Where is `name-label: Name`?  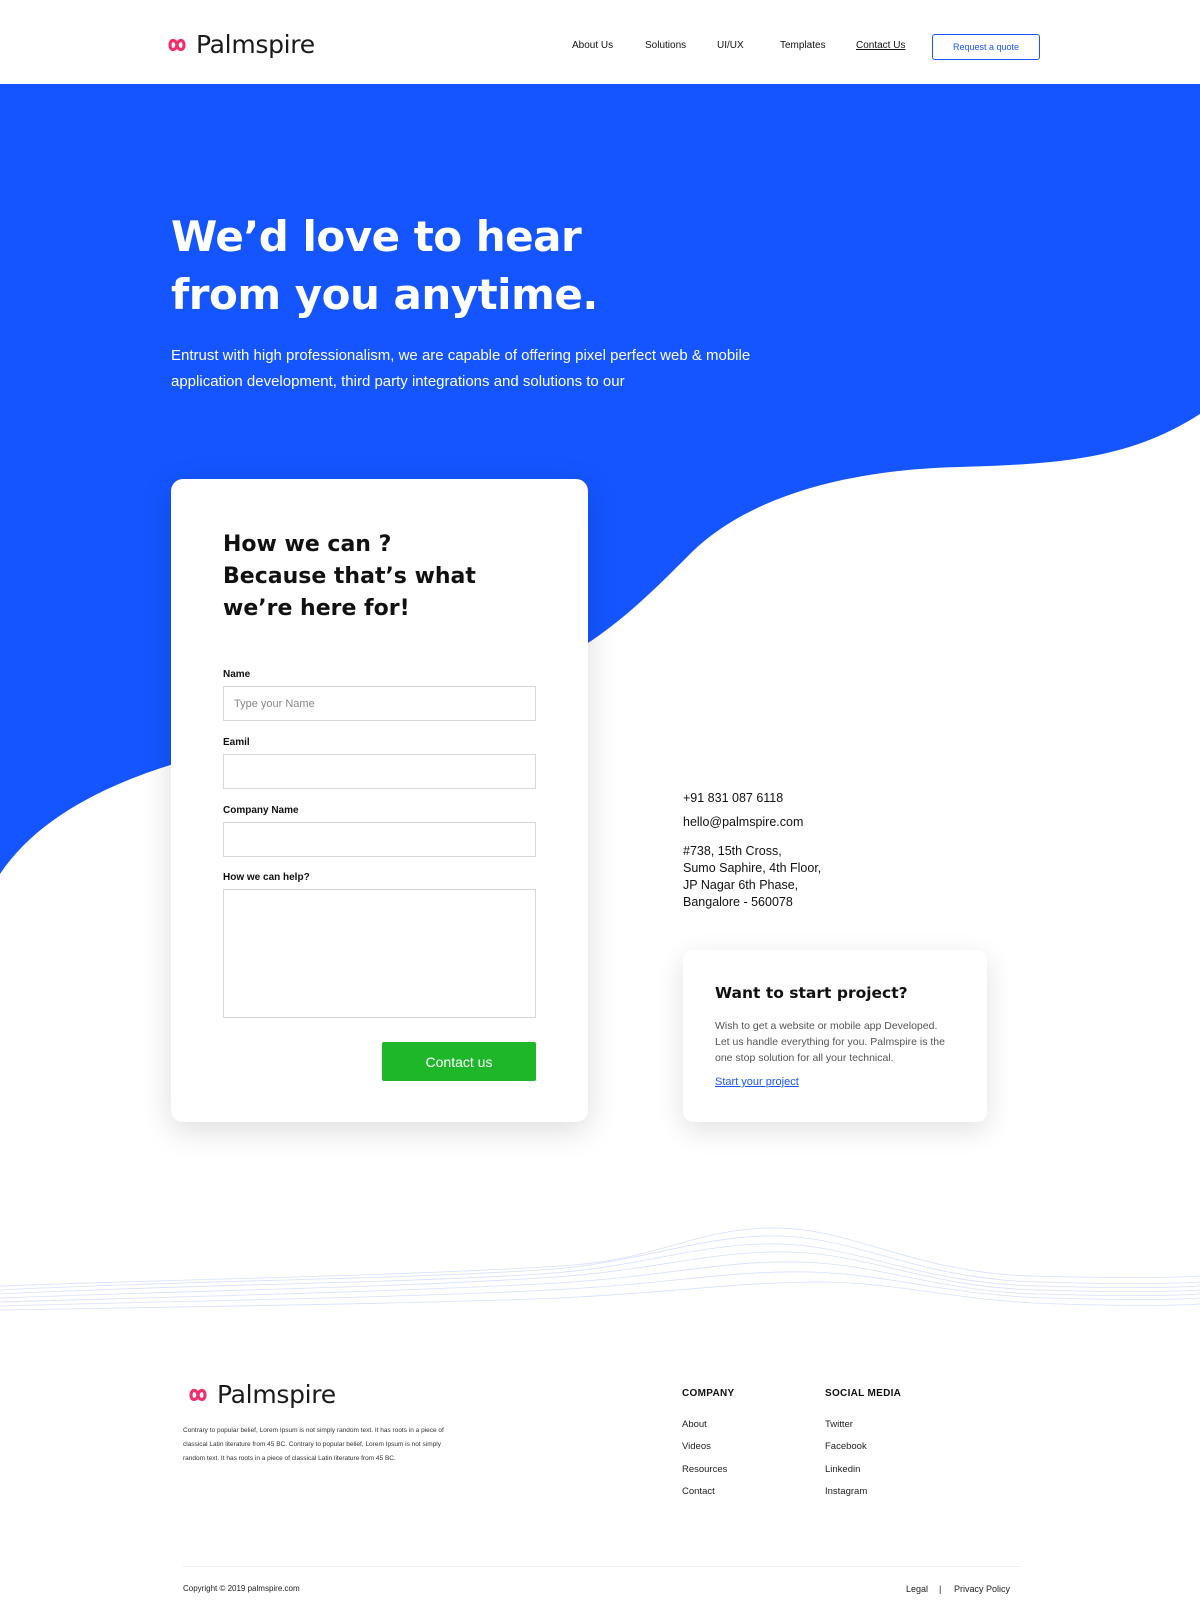
name-label: Name is located at coordinates (237, 674).